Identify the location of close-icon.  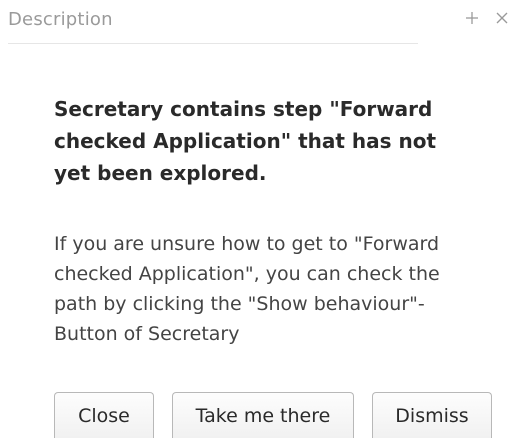
(502, 18).